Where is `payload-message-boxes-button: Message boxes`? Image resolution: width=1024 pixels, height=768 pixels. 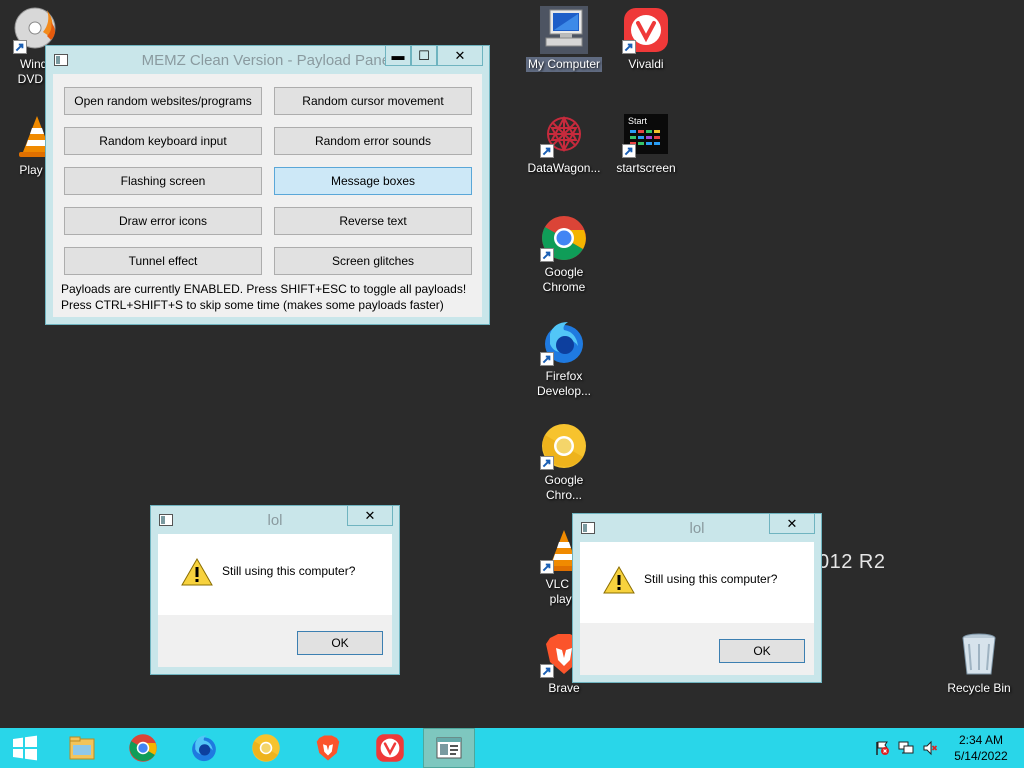 payload-message-boxes-button: Message boxes is located at coordinates (373, 181).